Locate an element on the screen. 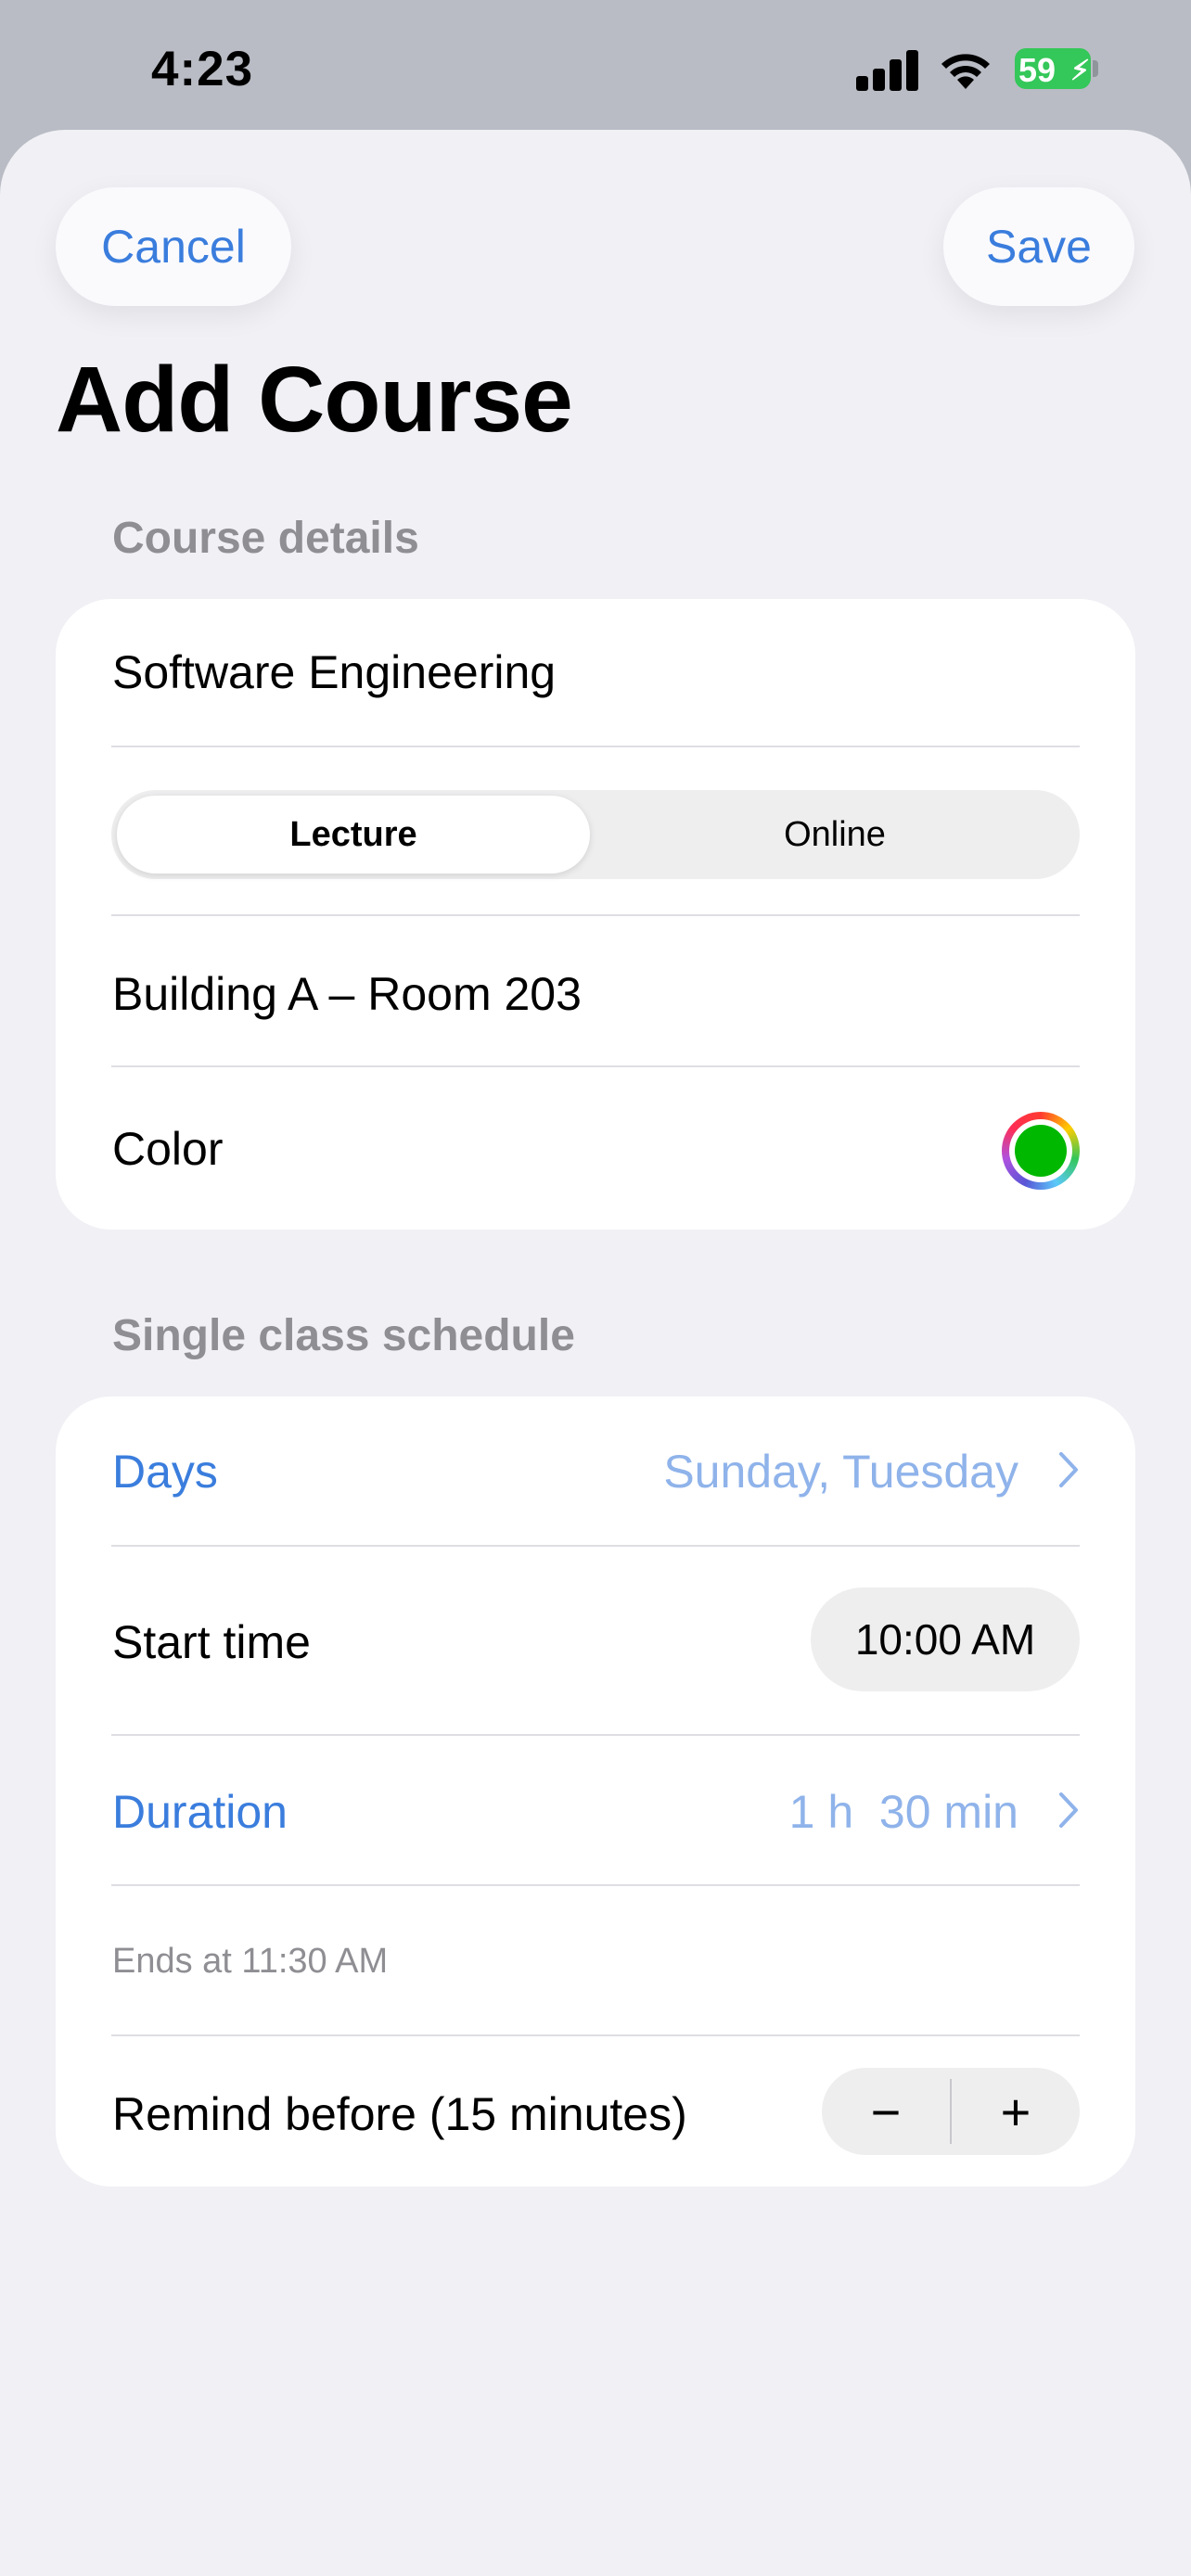 This screenshot has width=1191, height=2576. page-title: Add Course is located at coordinates (314, 400).